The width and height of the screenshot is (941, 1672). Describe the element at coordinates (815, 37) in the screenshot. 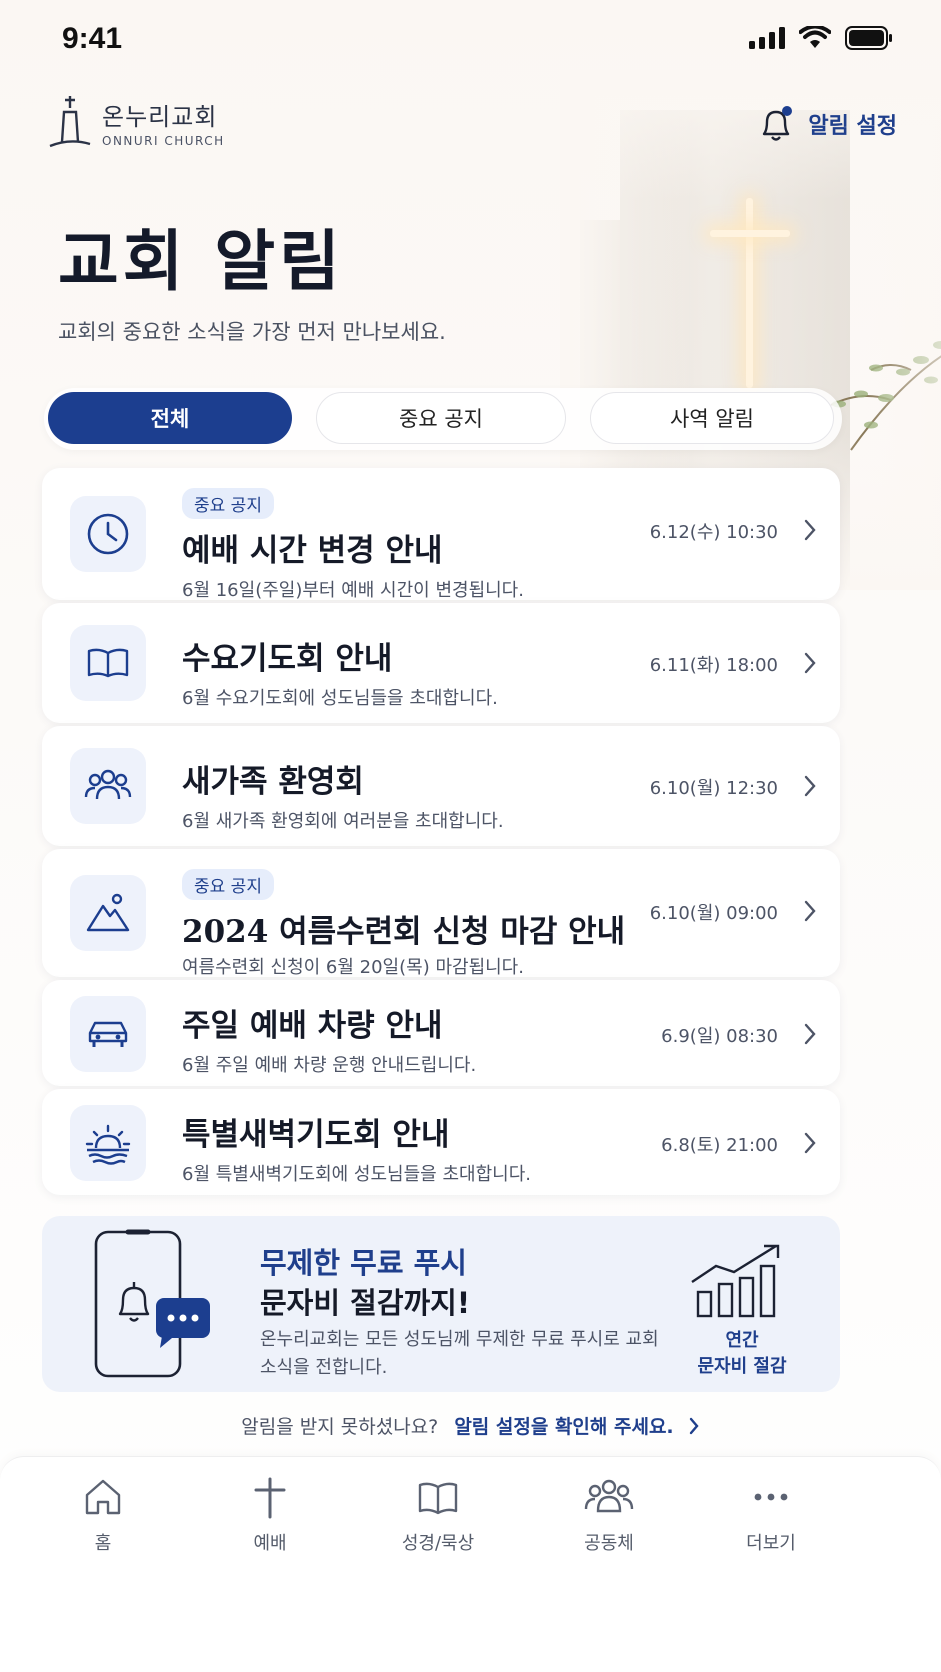

I see `wifi-icon` at that location.